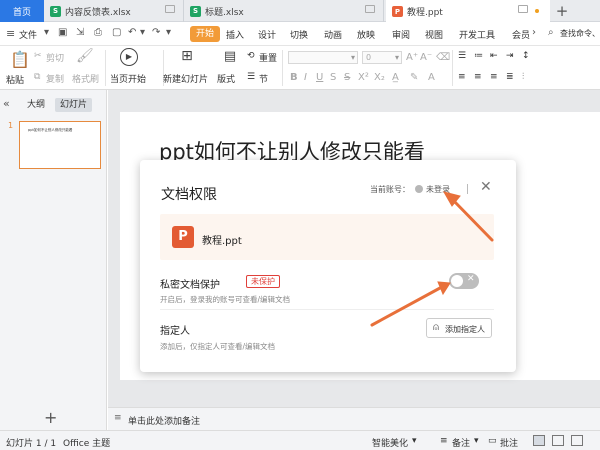  Describe the element at coordinates (263, 78) in the screenshot. I see `section-button: 节` at that location.